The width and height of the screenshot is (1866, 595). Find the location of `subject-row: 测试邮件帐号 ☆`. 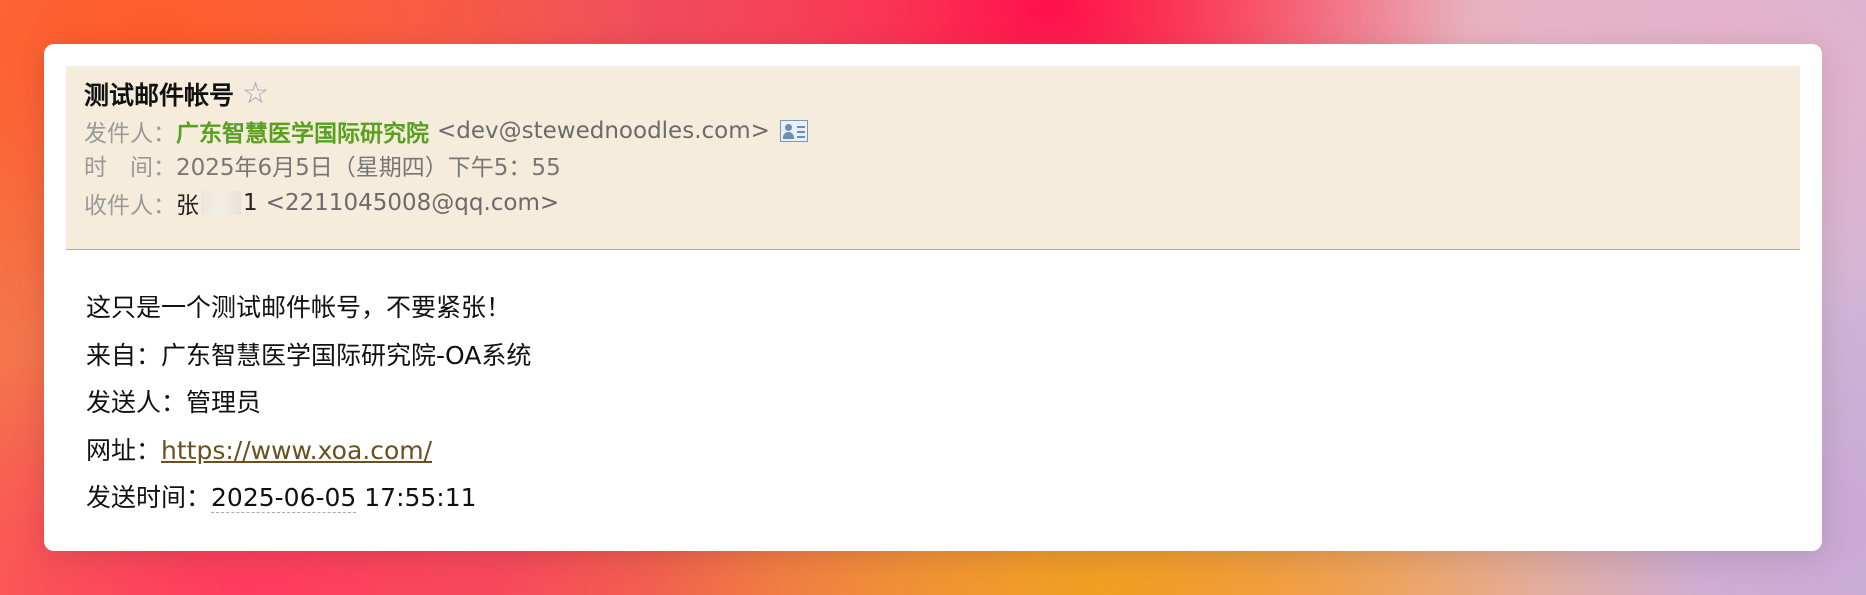

subject-row: 测试邮件帐号 ☆ is located at coordinates (176, 94).